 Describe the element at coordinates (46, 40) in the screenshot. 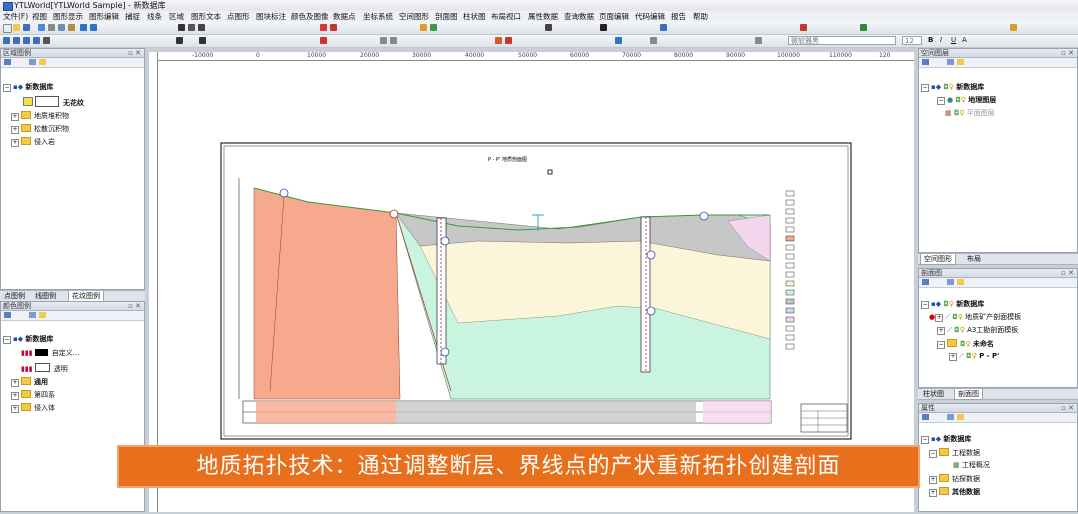

I see `pan-icon` at that location.